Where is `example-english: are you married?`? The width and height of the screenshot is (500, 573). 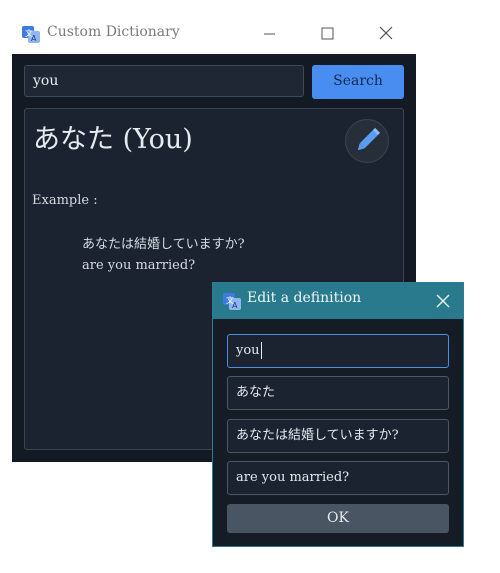
example-english: are you married? is located at coordinates (139, 265).